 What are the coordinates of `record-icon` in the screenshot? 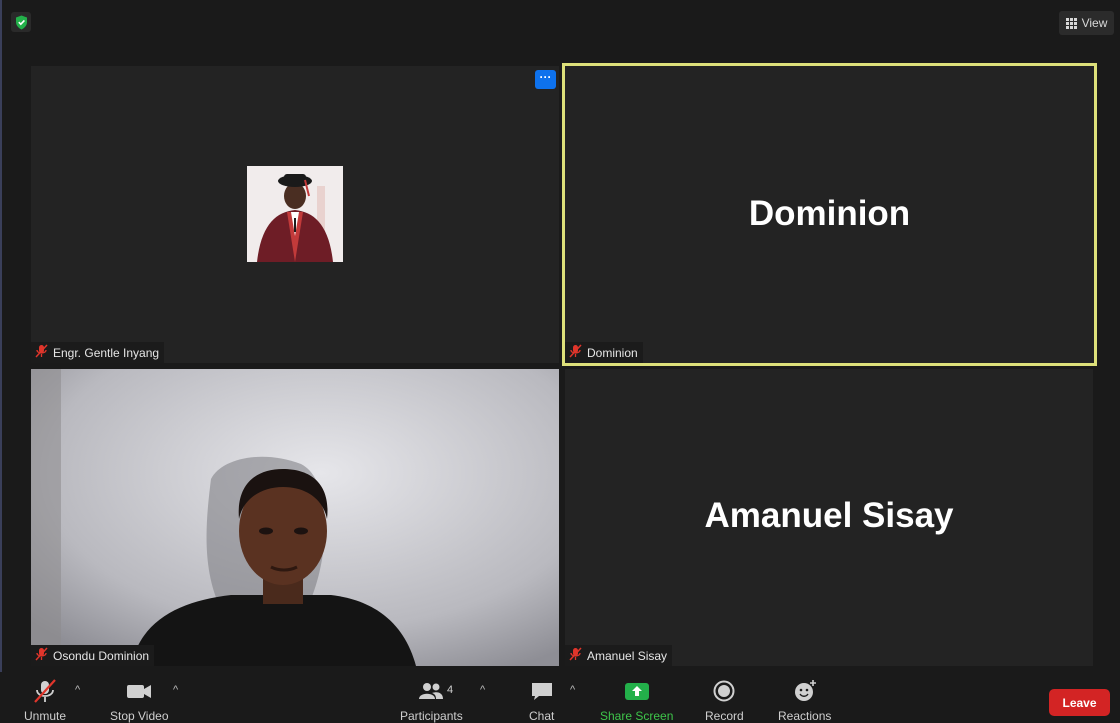 It's located at (724, 691).